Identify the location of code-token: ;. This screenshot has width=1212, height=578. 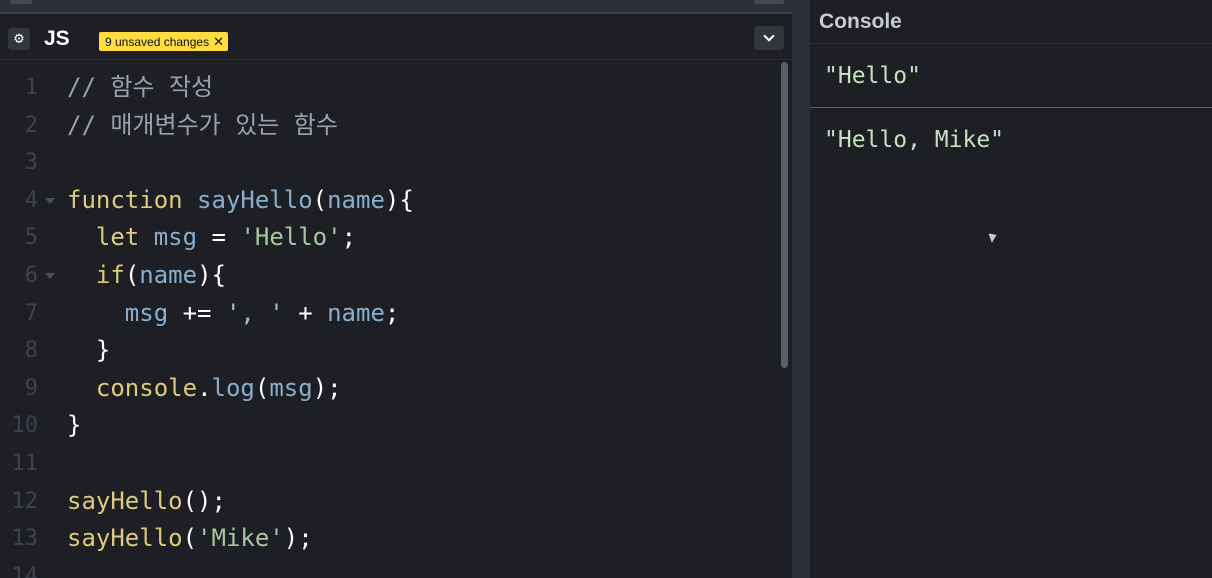
(349, 237).